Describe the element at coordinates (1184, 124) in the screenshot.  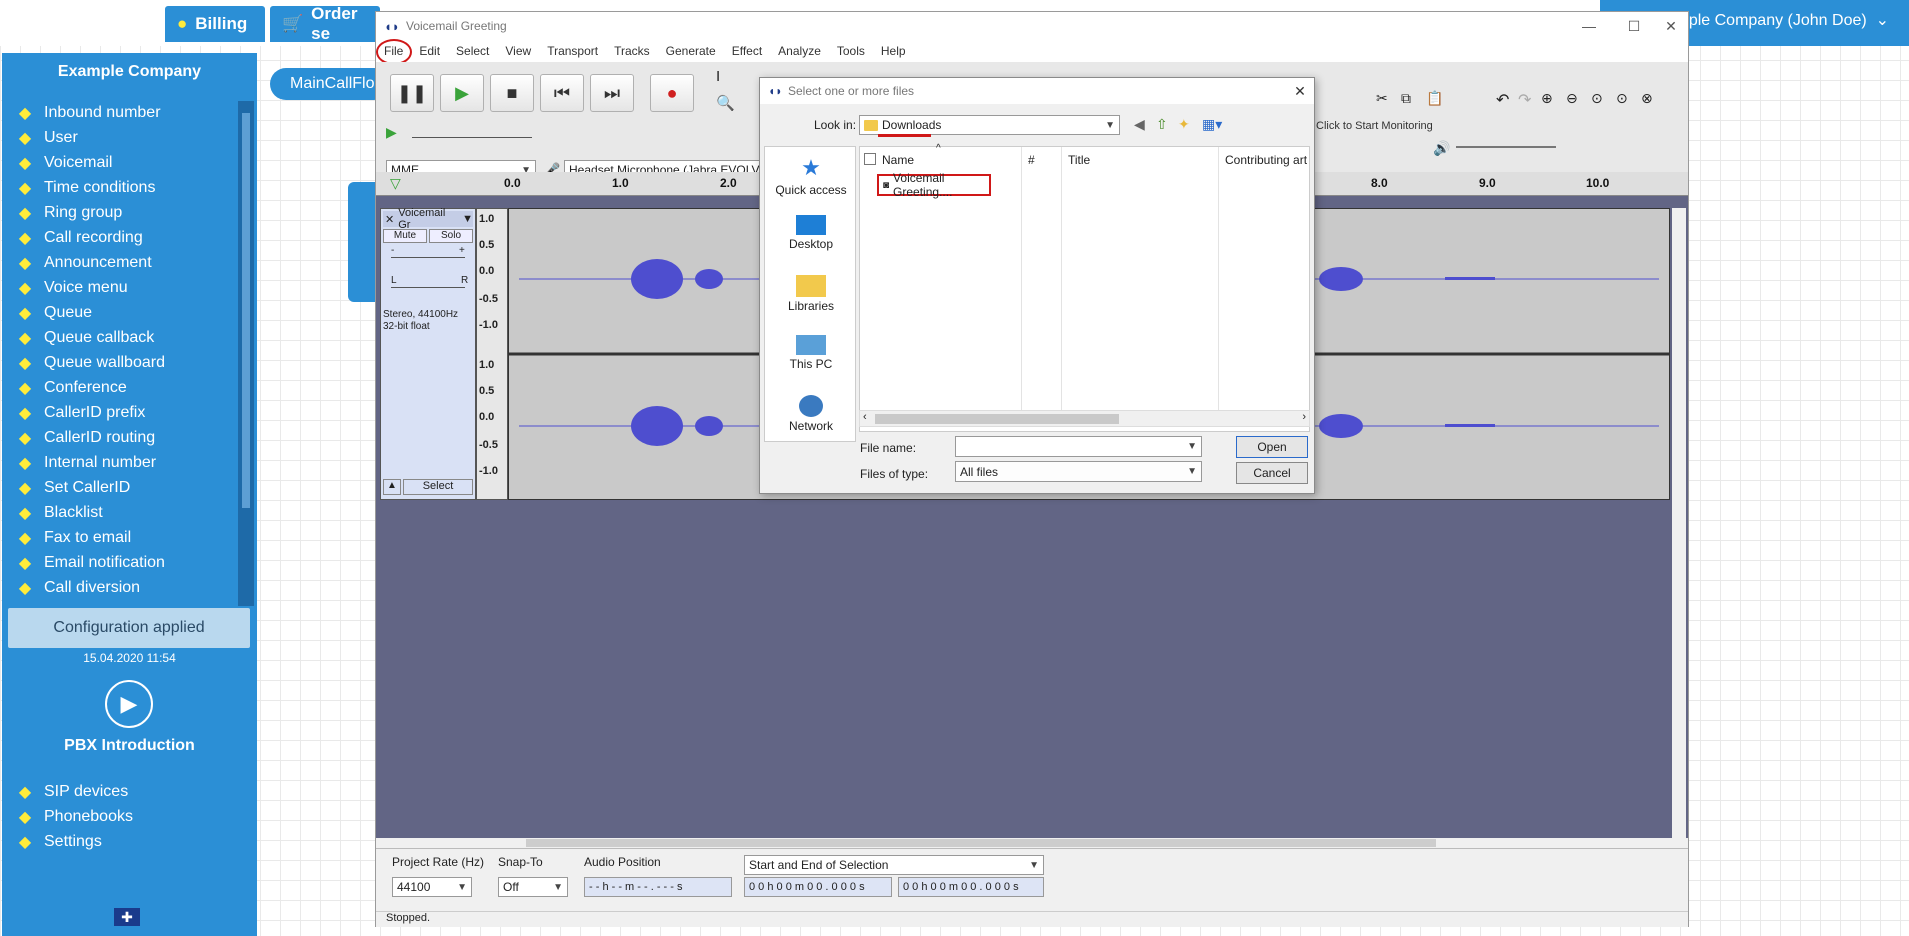
I see `new-folder-icon: ✦` at that location.